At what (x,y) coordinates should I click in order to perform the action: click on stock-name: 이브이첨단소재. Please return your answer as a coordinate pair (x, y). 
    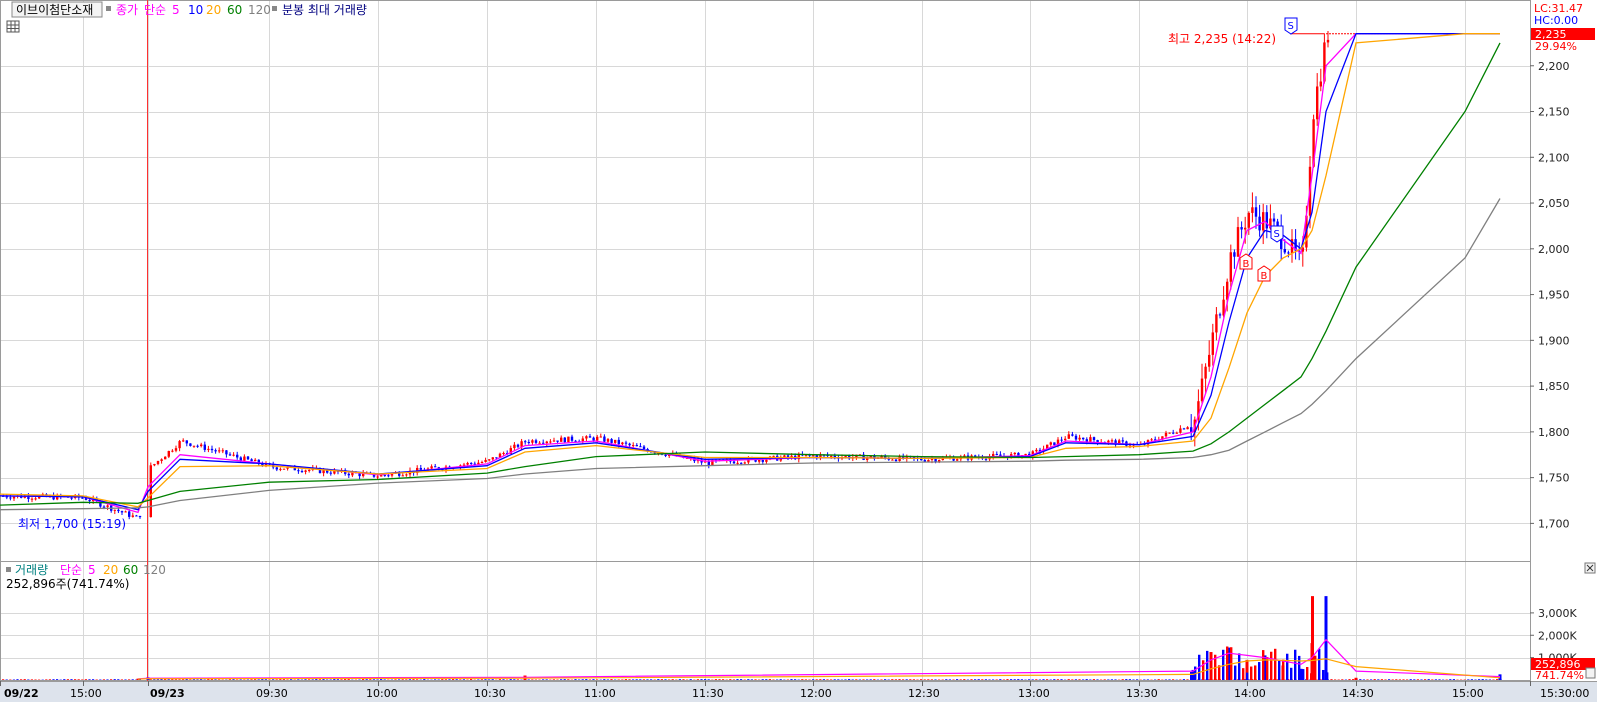
    Looking at the image, I should click on (54, 10).